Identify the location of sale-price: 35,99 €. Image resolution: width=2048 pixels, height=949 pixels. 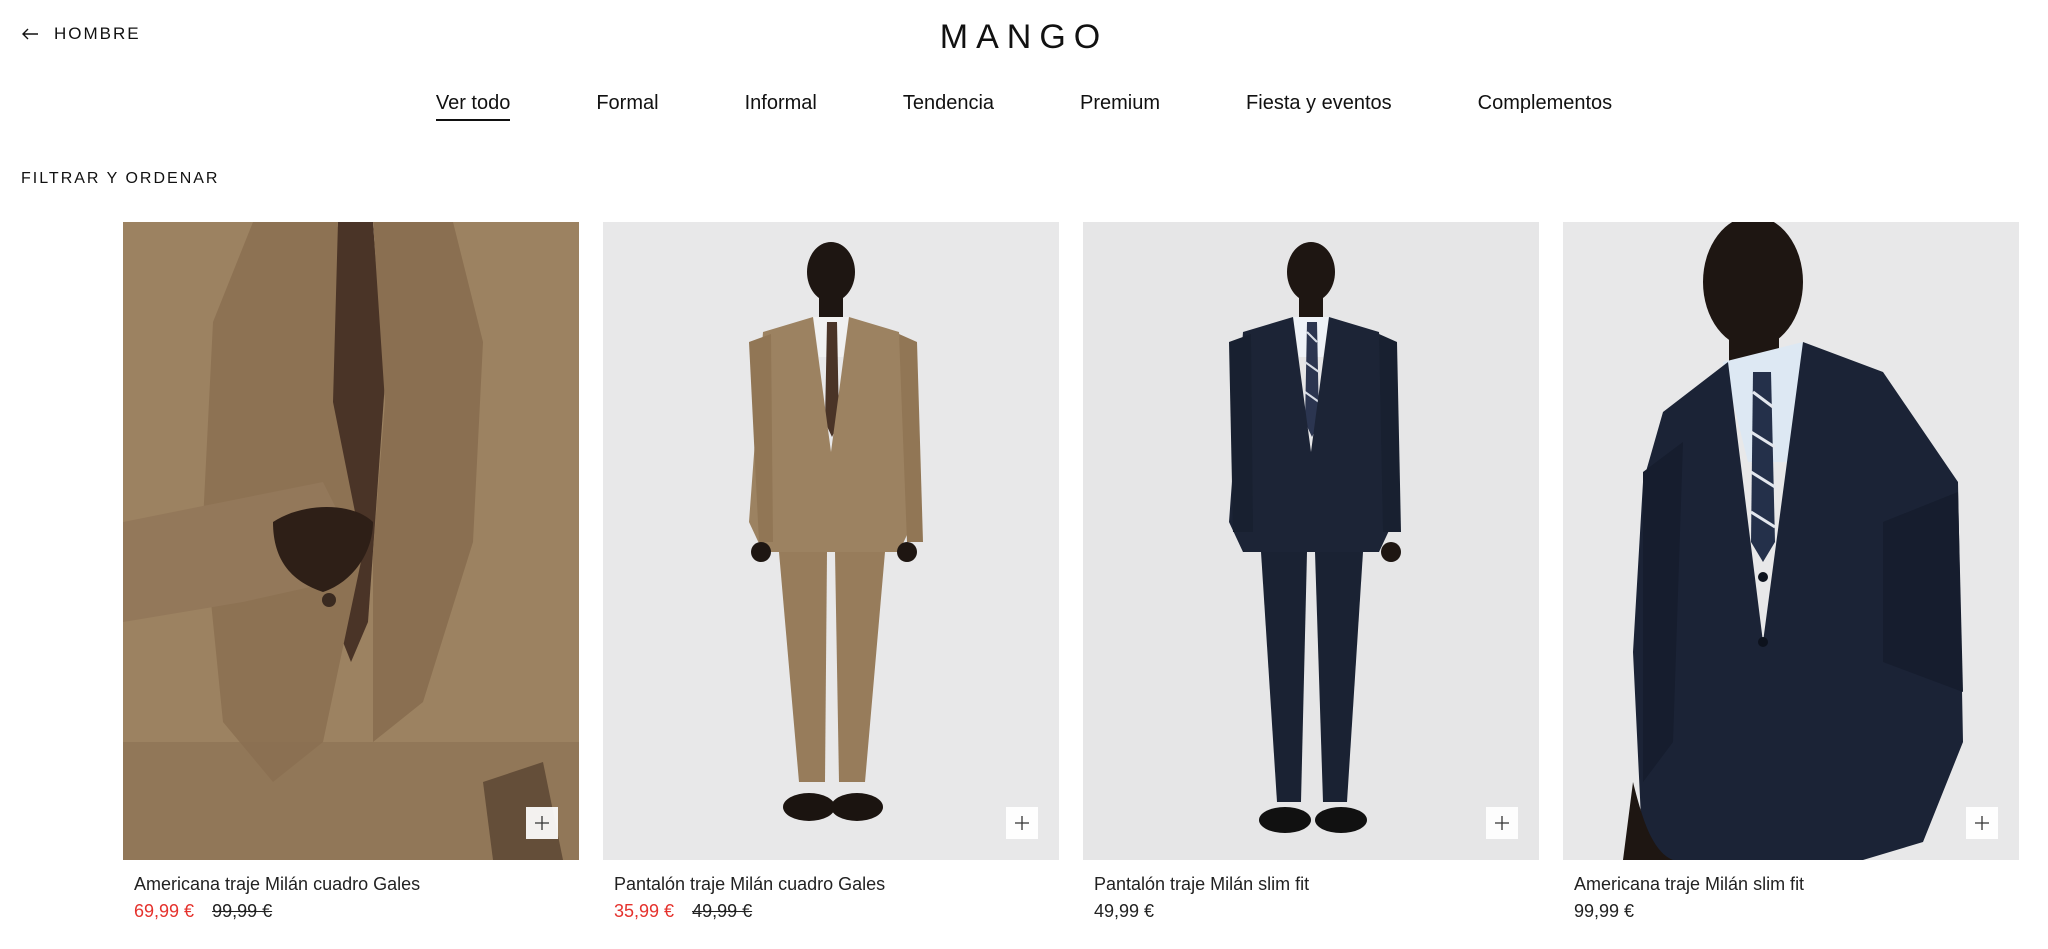
(644, 911).